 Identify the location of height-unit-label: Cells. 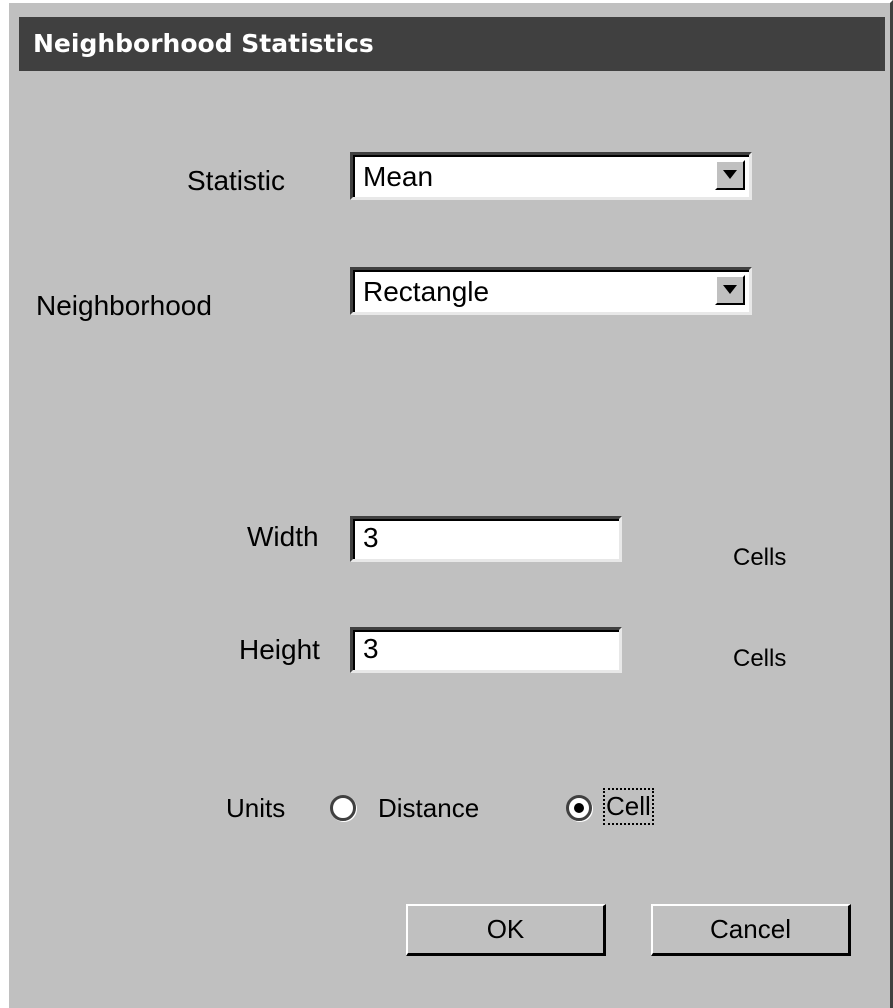
(760, 658).